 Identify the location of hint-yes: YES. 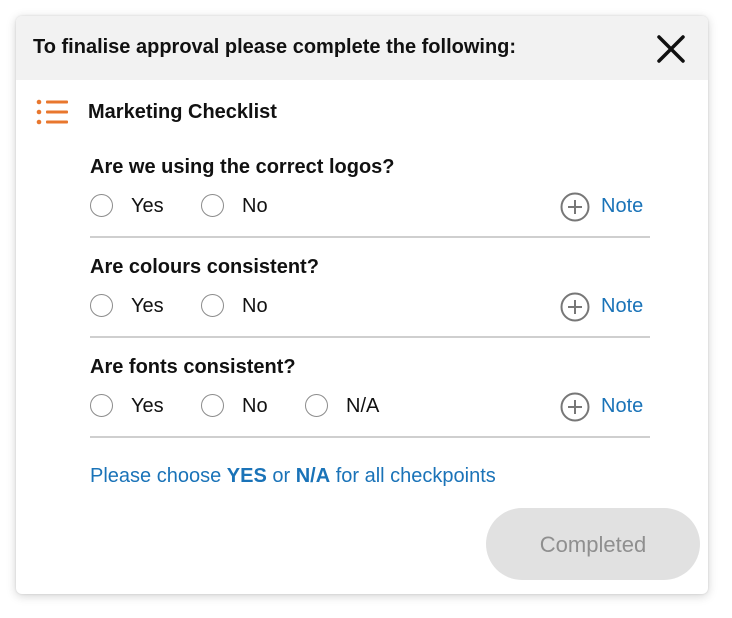
(246, 476).